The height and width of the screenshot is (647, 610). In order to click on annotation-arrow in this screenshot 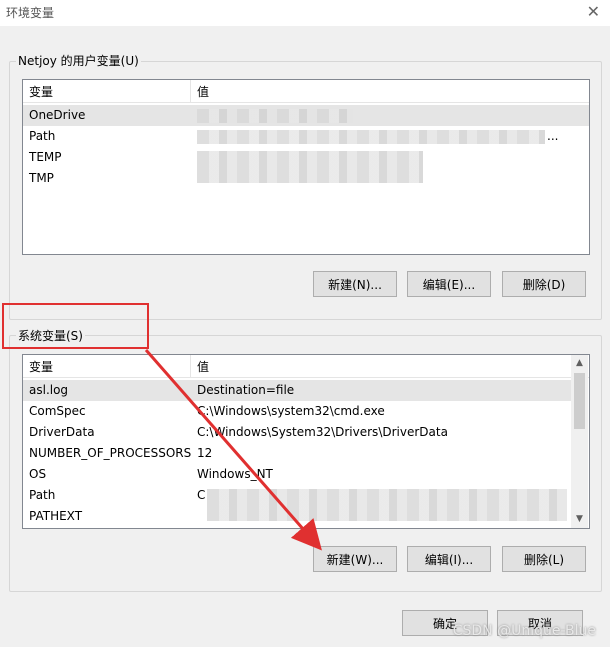, I will do `click(233, 450)`.